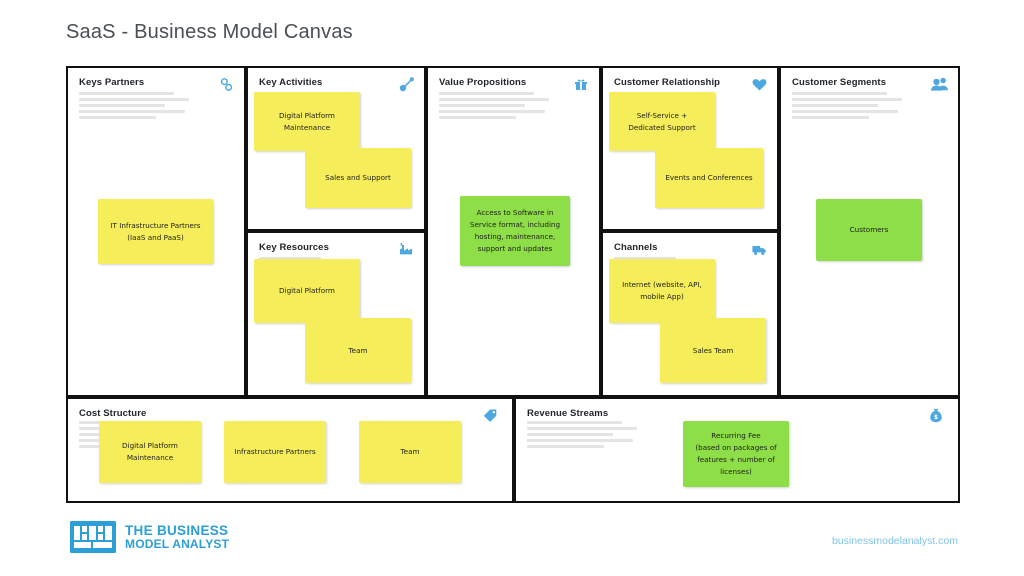  What do you see at coordinates (294, 247) in the screenshot?
I see `block-title-key-resources: Key Resources` at bounding box center [294, 247].